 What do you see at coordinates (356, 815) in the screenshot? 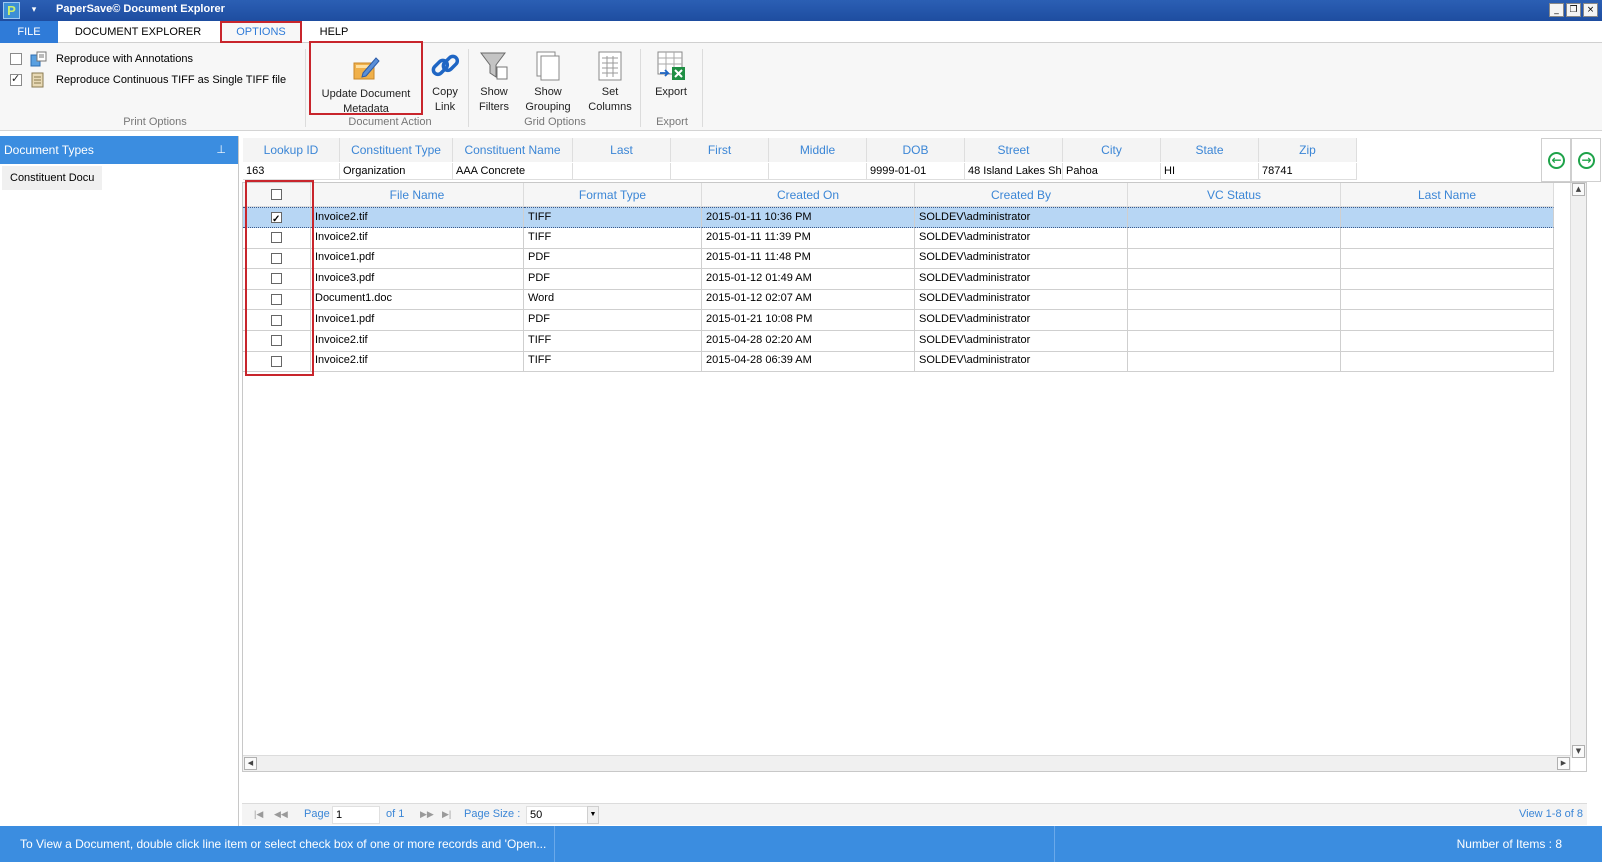
I see `page-number-input` at bounding box center [356, 815].